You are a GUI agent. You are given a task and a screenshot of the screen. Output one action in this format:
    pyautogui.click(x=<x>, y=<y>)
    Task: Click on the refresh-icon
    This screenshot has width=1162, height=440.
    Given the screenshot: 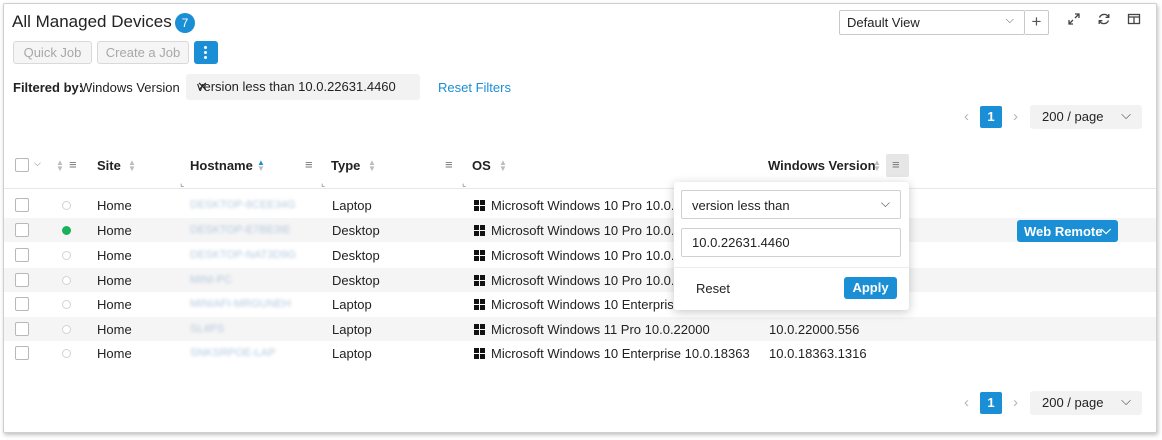 What is the action you would take?
    pyautogui.click(x=1104, y=22)
    